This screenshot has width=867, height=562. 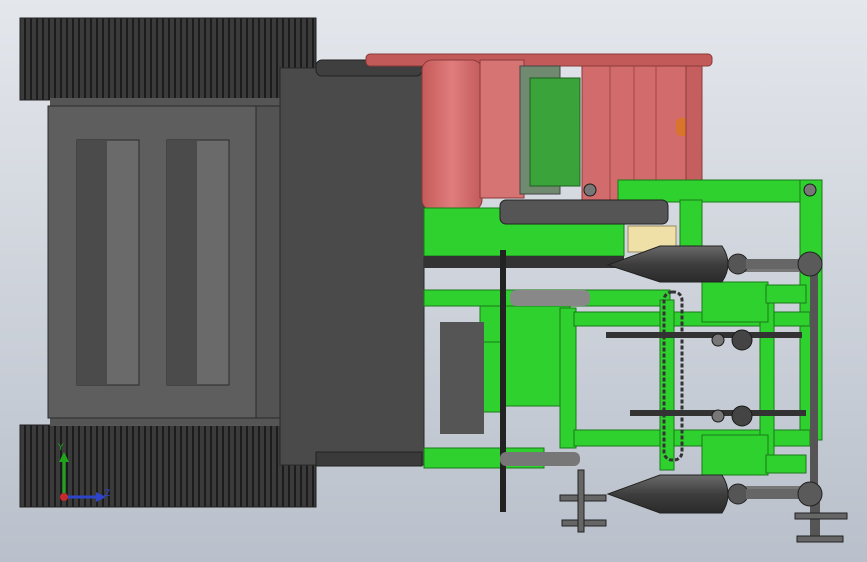 What do you see at coordinates (64, 497) in the screenshot?
I see `triad-x-axis` at bounding box center [64, 497].